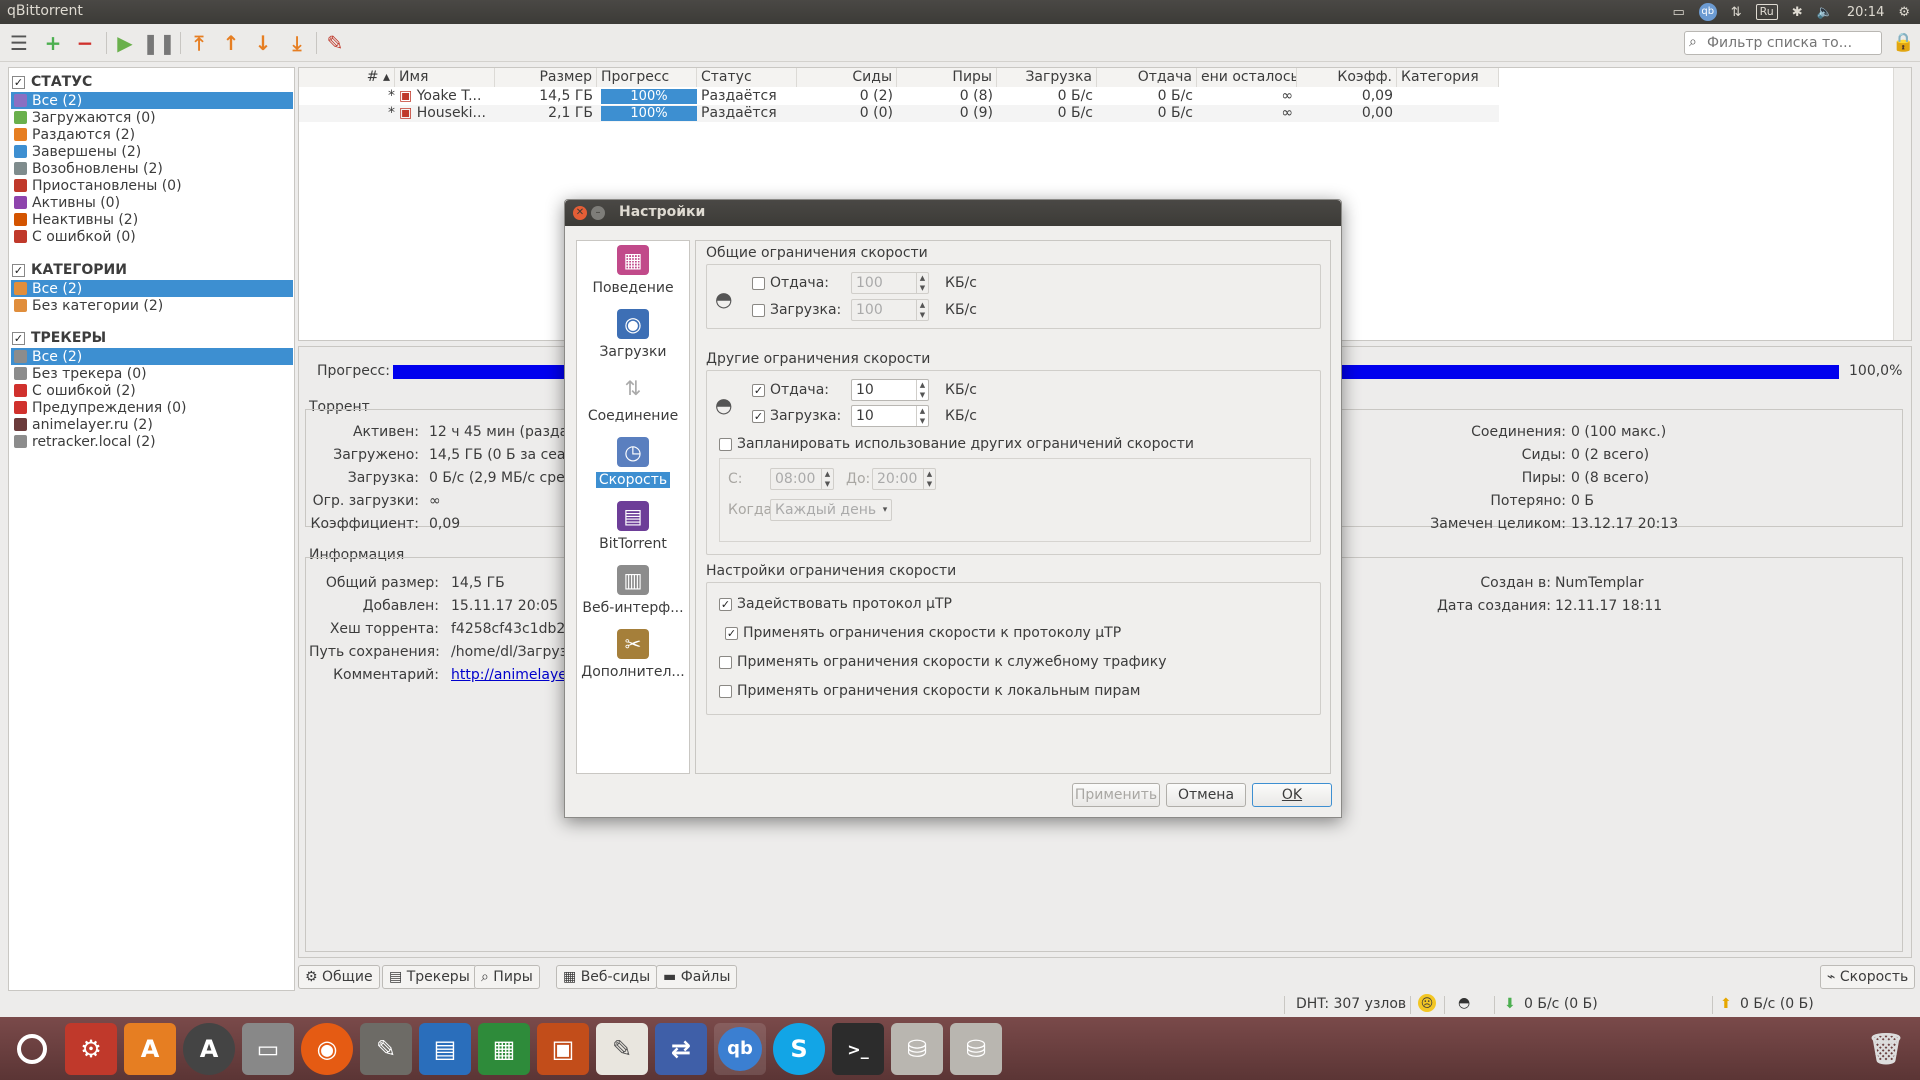  Describe the element at coordinates (1206, 795) in the screenshot. I see `cancel-button: Отмена` at that location.